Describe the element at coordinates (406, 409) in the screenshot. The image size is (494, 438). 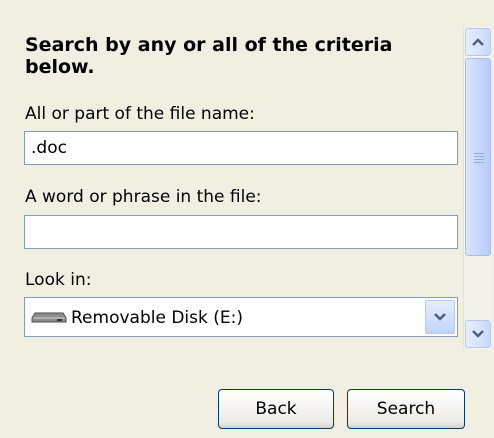
I see `search-button: Search` at that location.